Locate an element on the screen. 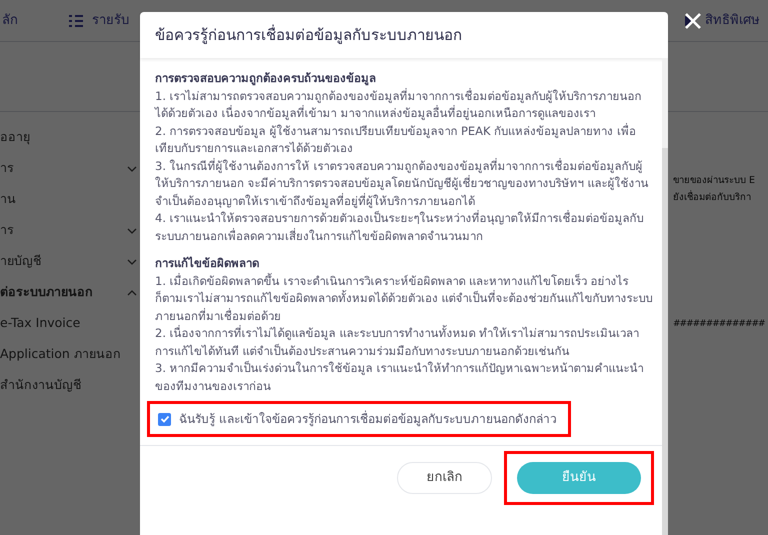  list-item: 2. การตรวจสอบข้อมูล ผู้ใช้งานสามารถเปรียบเทียบข้อมูลจาก PEAK กับแหล่งข้อมูลปลายทาง เพื่อเทียบกับรายการและเอกสารได้ด้วยตัวเอง is located at coordinates (396, 139).